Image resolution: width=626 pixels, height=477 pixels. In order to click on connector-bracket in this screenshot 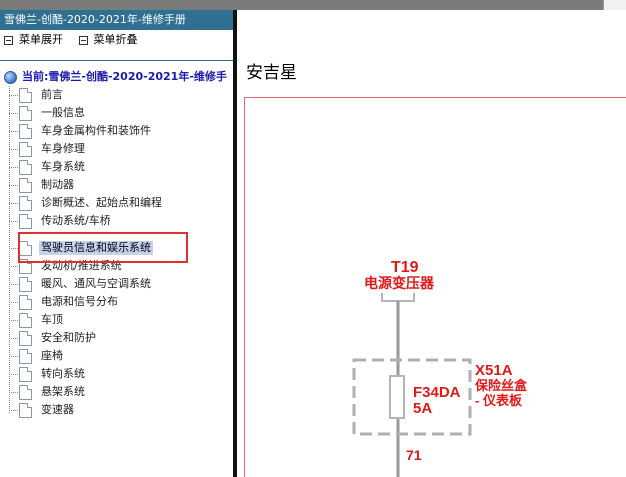, I will do `click(398, 297)`.